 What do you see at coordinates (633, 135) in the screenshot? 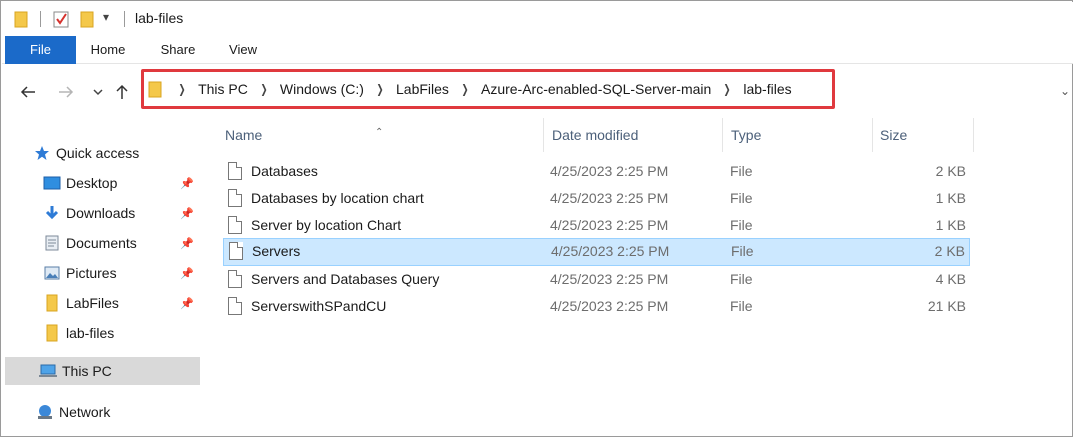
I see `column-header-date: Date modified` at bounding box center [633, 135].